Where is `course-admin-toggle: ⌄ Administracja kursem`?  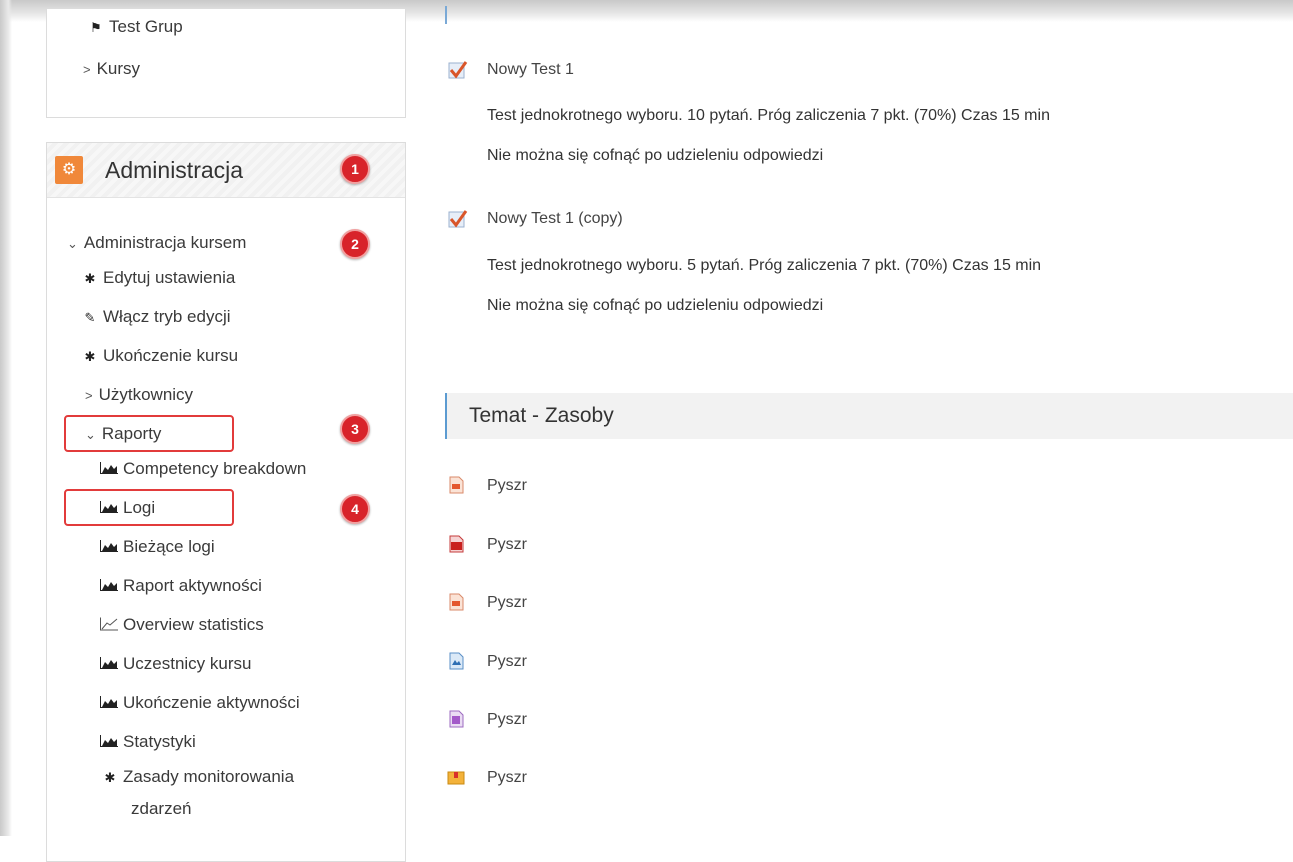
course-admin-toggle: ⌄ Administracja kursem is located at coordinates (156, 243).